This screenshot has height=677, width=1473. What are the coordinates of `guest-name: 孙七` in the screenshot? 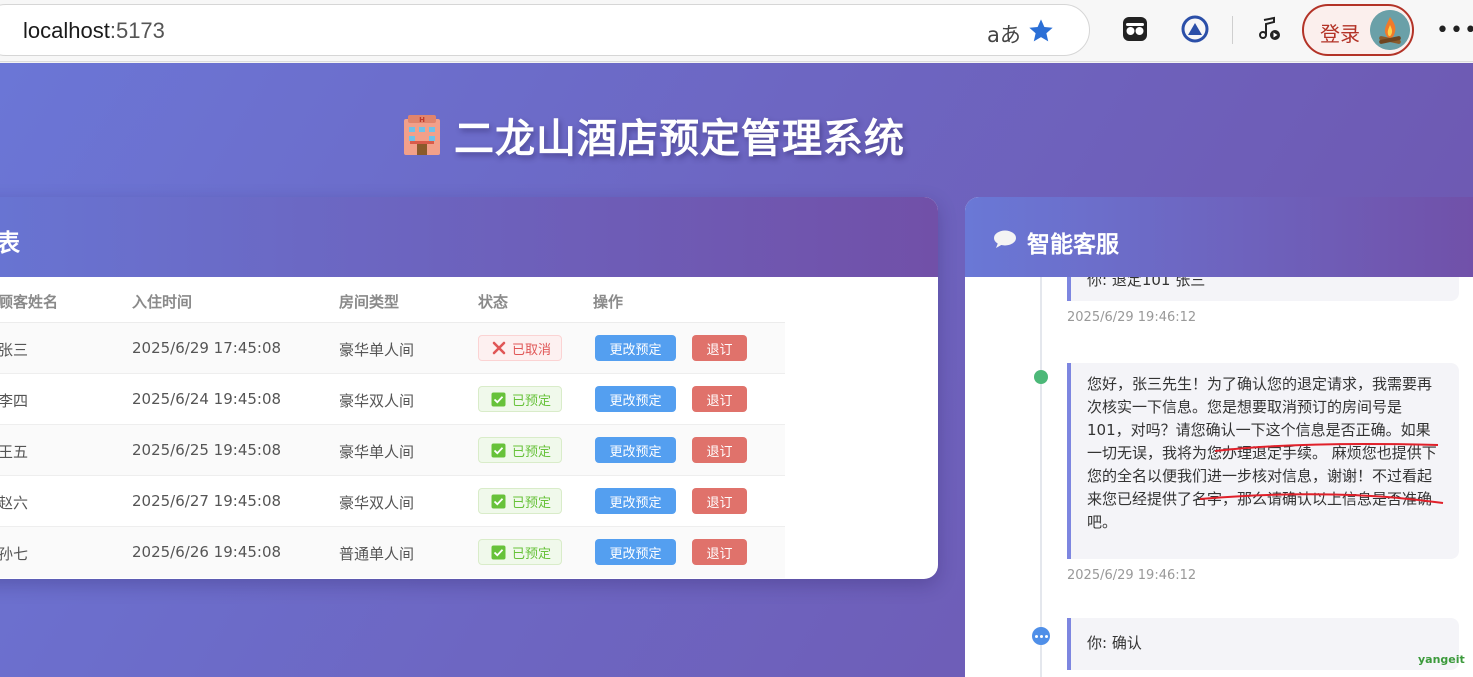 It's located at (14, 554).